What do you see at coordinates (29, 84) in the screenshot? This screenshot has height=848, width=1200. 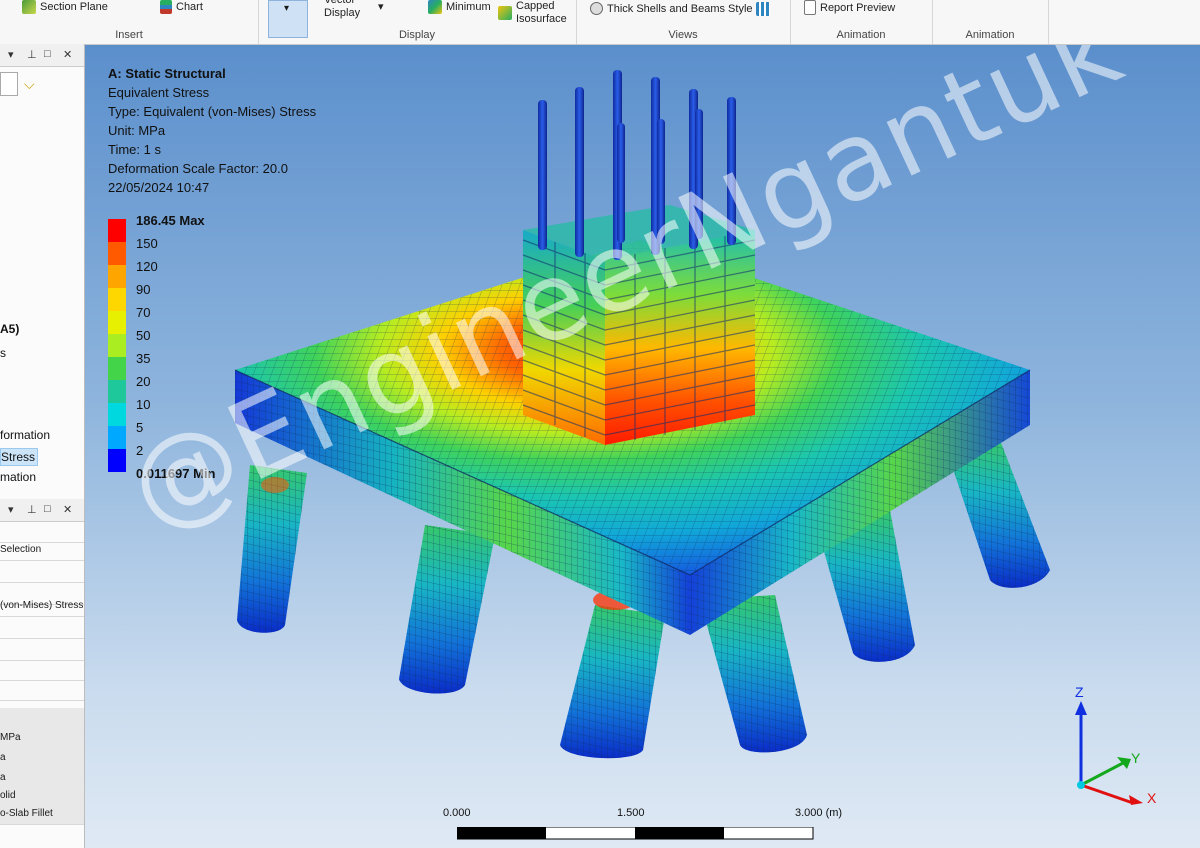 I see `filter-icon: ⌵` at bounding box center [29, 84].